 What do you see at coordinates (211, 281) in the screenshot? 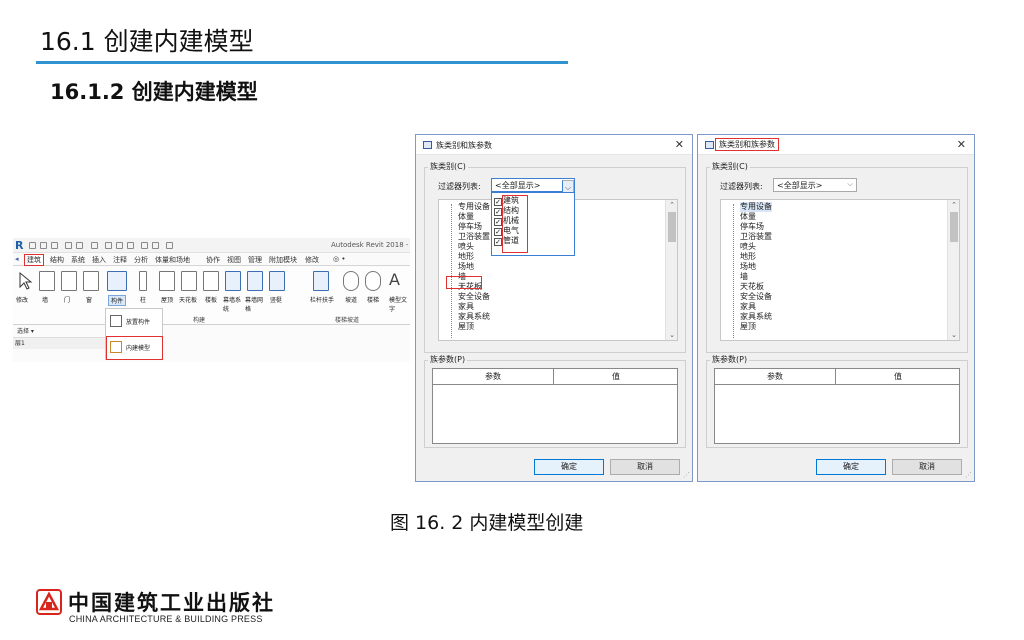
I see `floor-tool-icon` at bounding box center [211, 281].